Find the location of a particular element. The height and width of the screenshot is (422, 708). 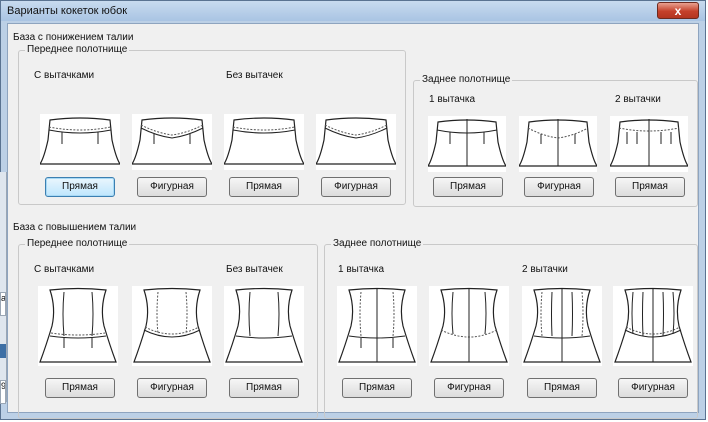

raised-front-nodarts-straight-button: Прямая is located at coordinates (264, 388).